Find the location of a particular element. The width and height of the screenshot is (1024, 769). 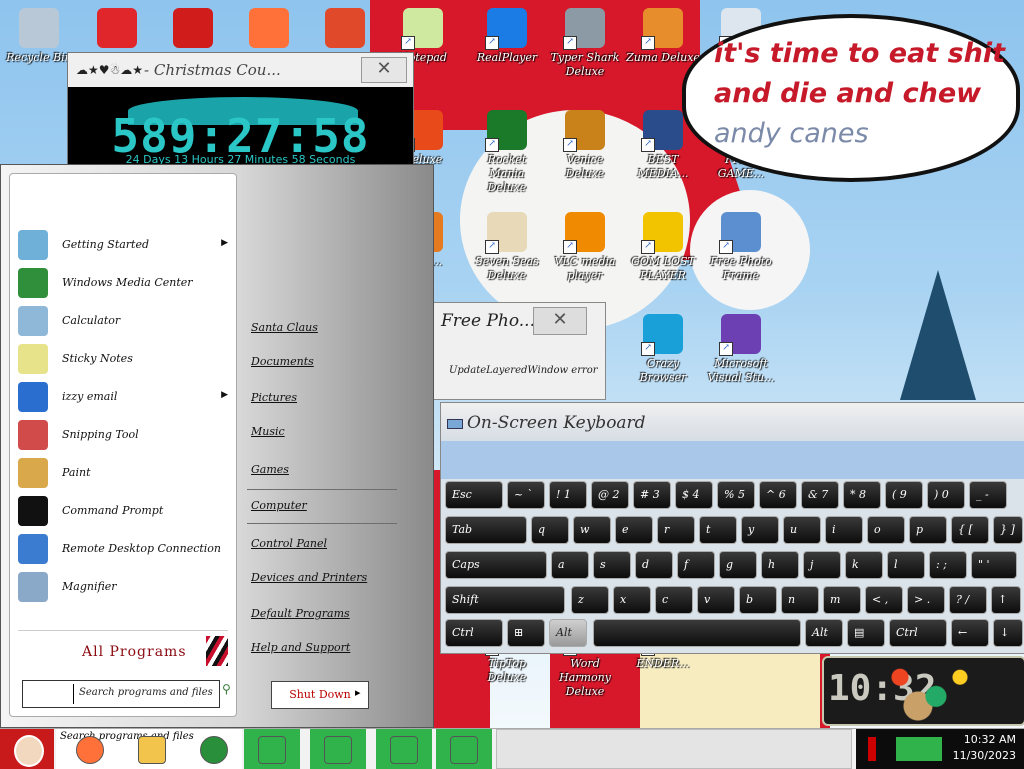

osk-key: { [ is located at coordinates (970, 530).